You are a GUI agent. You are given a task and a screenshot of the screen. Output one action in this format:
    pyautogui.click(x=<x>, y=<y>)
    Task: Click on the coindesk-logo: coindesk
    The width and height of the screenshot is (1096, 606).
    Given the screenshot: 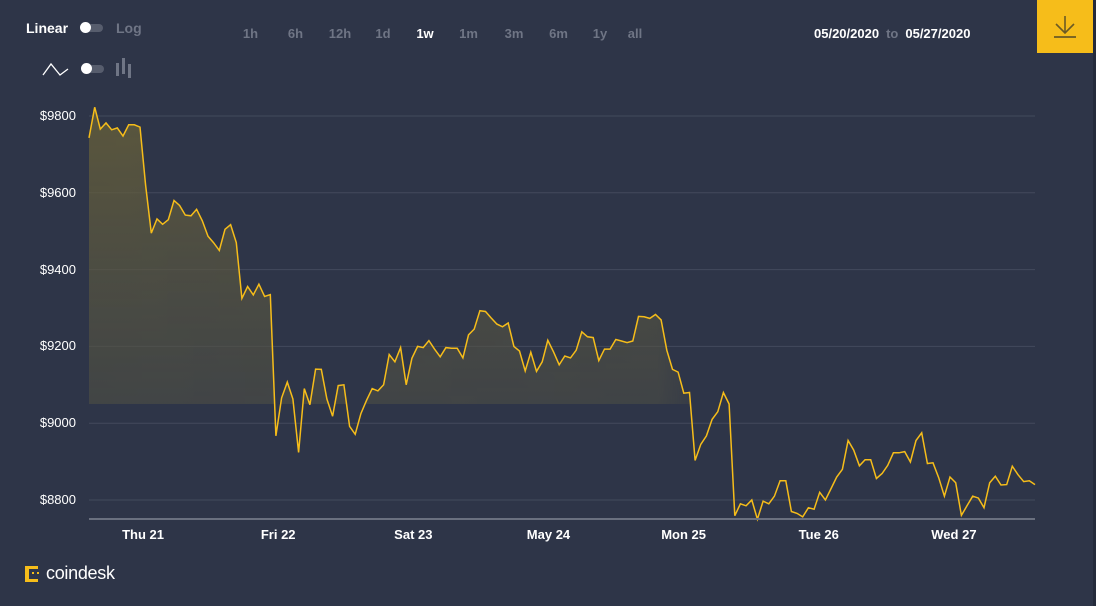 What is the action you would take?
    pyautogui.click(x=69, y=573)
    